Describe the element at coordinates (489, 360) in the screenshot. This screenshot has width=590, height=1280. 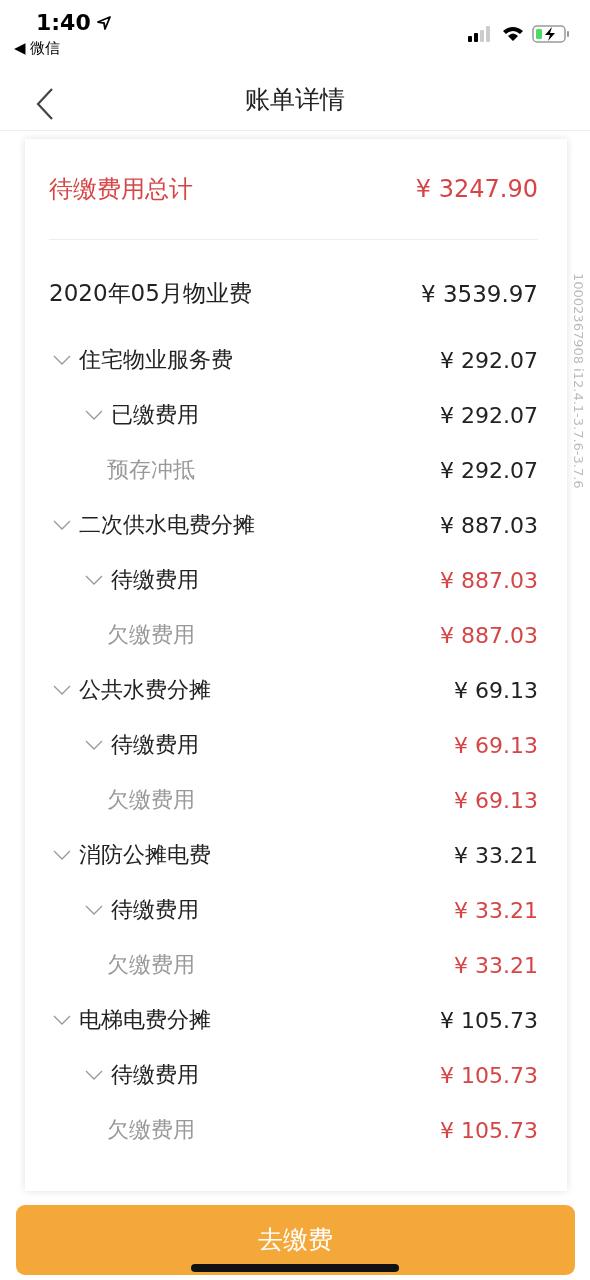
I see `fee-amount: ¥ 292.07` at that location.